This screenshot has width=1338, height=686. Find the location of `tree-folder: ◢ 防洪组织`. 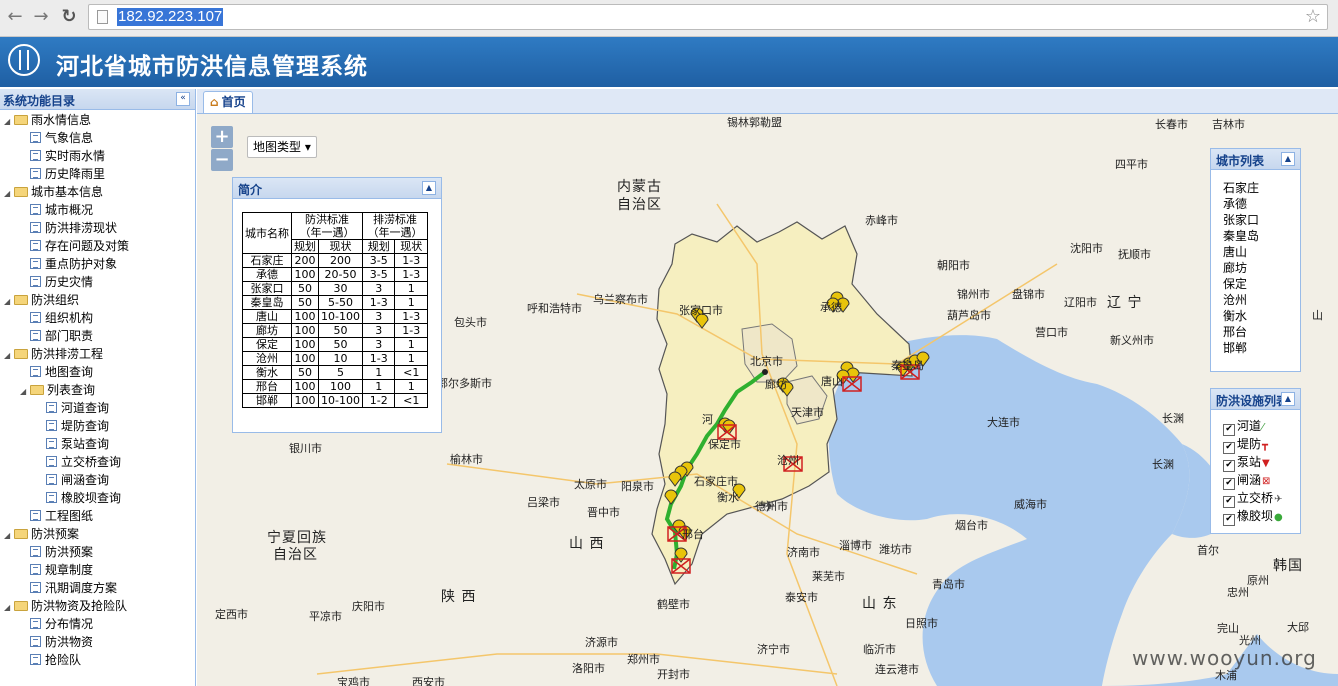

tree-folder: ◢ 防洪组织 is located at coordinates (41, 300).